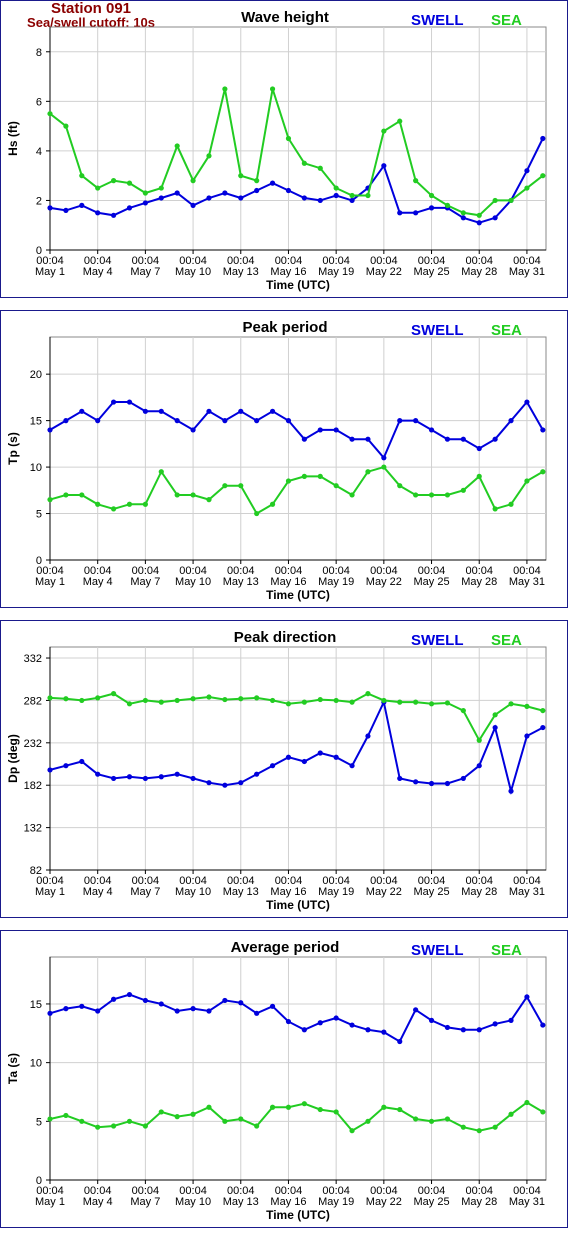 This screenshot has width=570, height=1240. What do you see at coordinates (98, 582) in the screenshot?
I see `x-tick-date: May 4` at bounding box center [98, 582].